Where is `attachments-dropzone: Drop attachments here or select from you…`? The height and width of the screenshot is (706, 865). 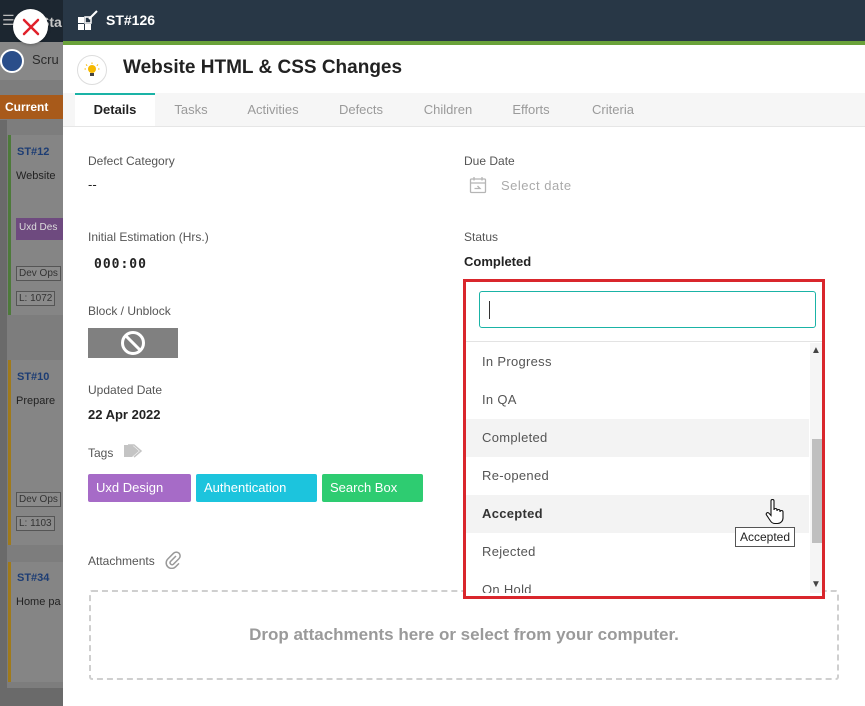
attachments-dropzone: Drop attachments here or select from you… is located at coordinates (464, 635).